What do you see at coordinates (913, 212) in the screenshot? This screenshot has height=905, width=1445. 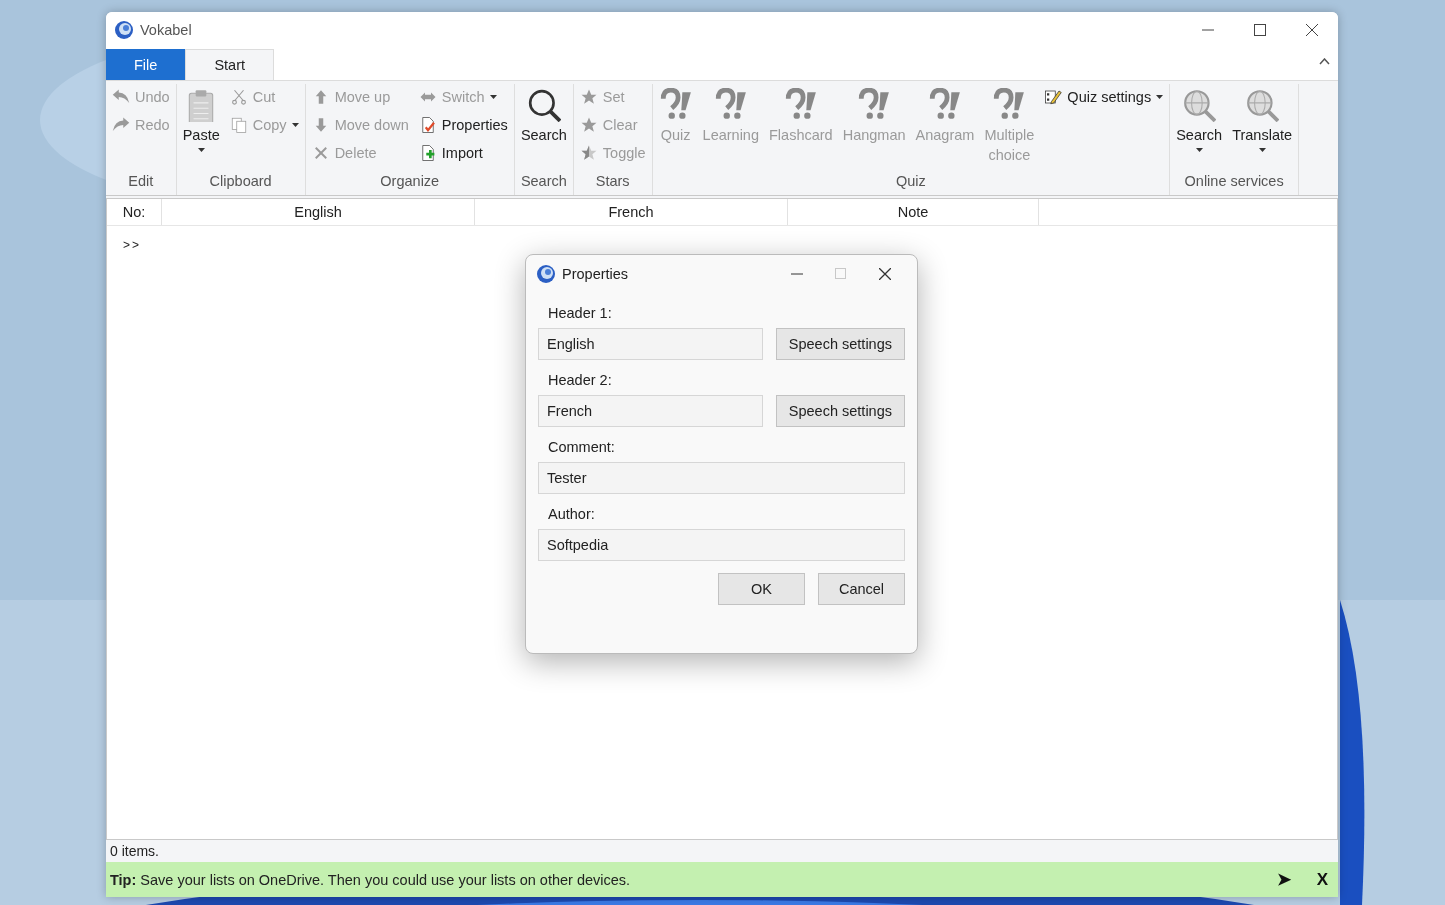 I see `column-header: Note` at bounding box center [913, 212].